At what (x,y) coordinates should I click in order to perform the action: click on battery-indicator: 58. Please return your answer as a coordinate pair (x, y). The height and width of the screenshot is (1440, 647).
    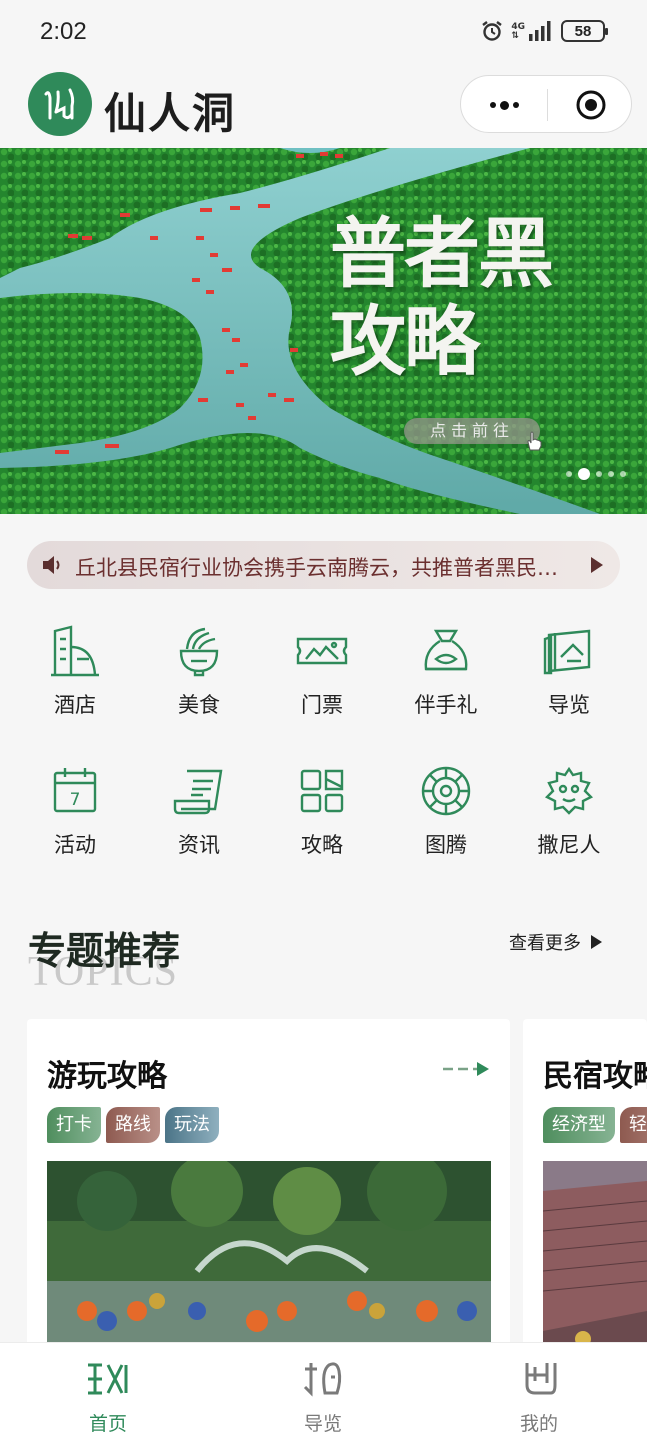
    Looking at the image, I should click on (584, 31).